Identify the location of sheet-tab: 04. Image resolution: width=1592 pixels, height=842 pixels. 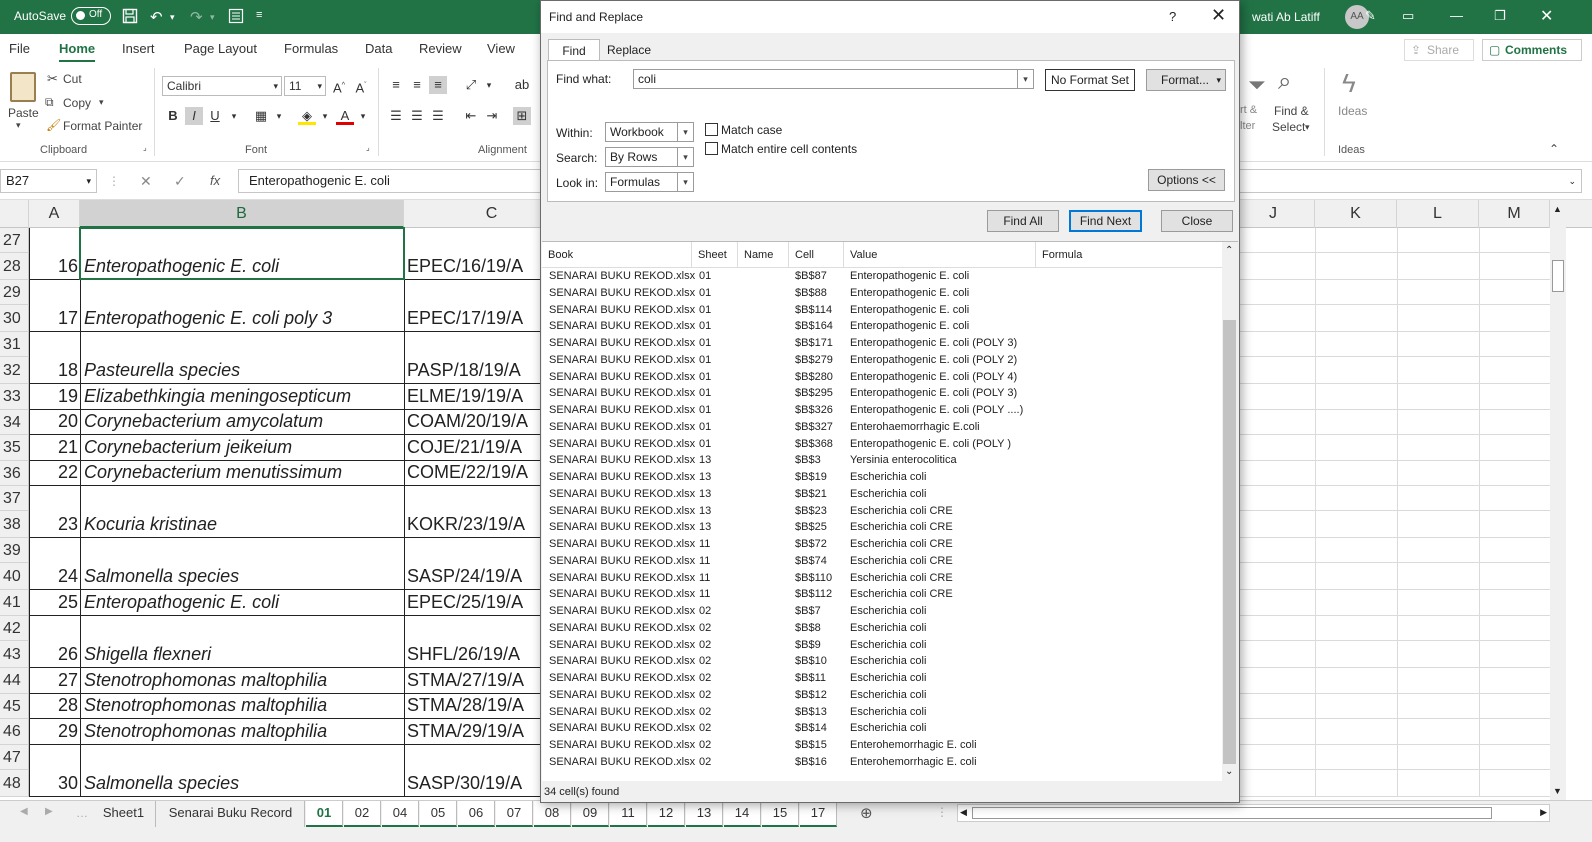
(400, 814).